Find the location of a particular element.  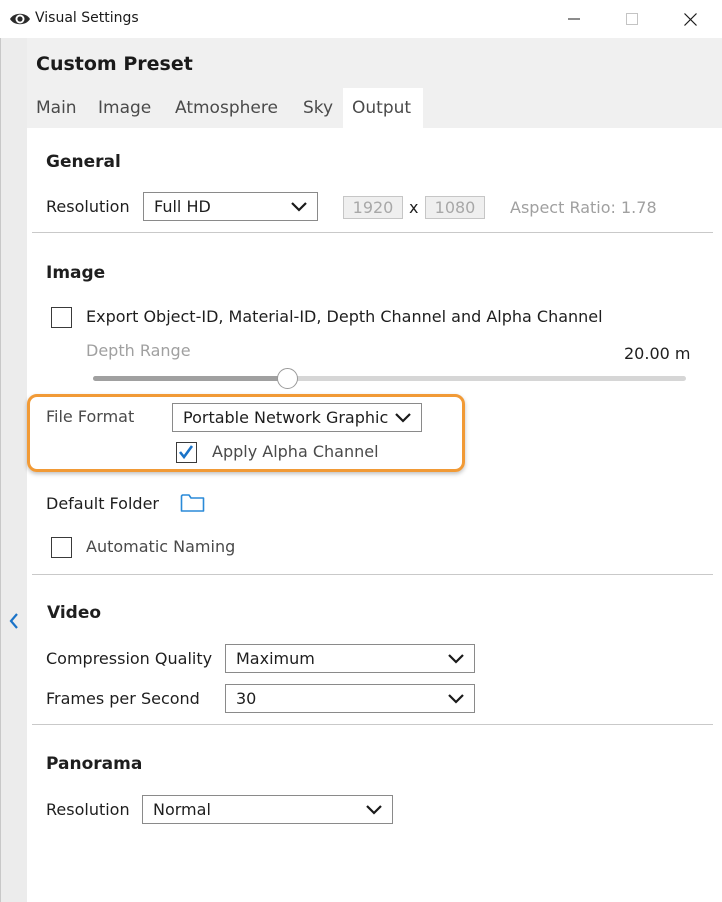

default-folder-label: Default Folder is located at coordinates (102, 503).